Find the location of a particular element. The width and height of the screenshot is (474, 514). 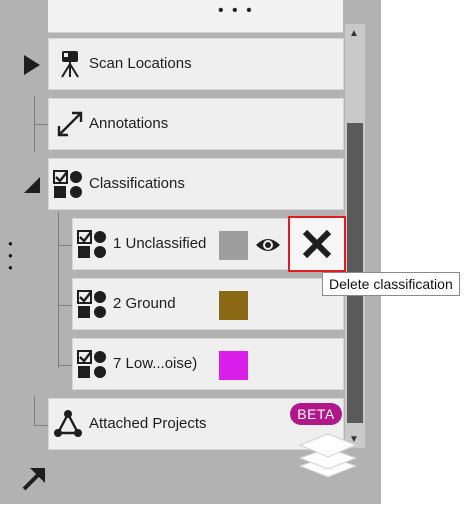

class-label: 2 Ground is located at coordinates (144, 303).